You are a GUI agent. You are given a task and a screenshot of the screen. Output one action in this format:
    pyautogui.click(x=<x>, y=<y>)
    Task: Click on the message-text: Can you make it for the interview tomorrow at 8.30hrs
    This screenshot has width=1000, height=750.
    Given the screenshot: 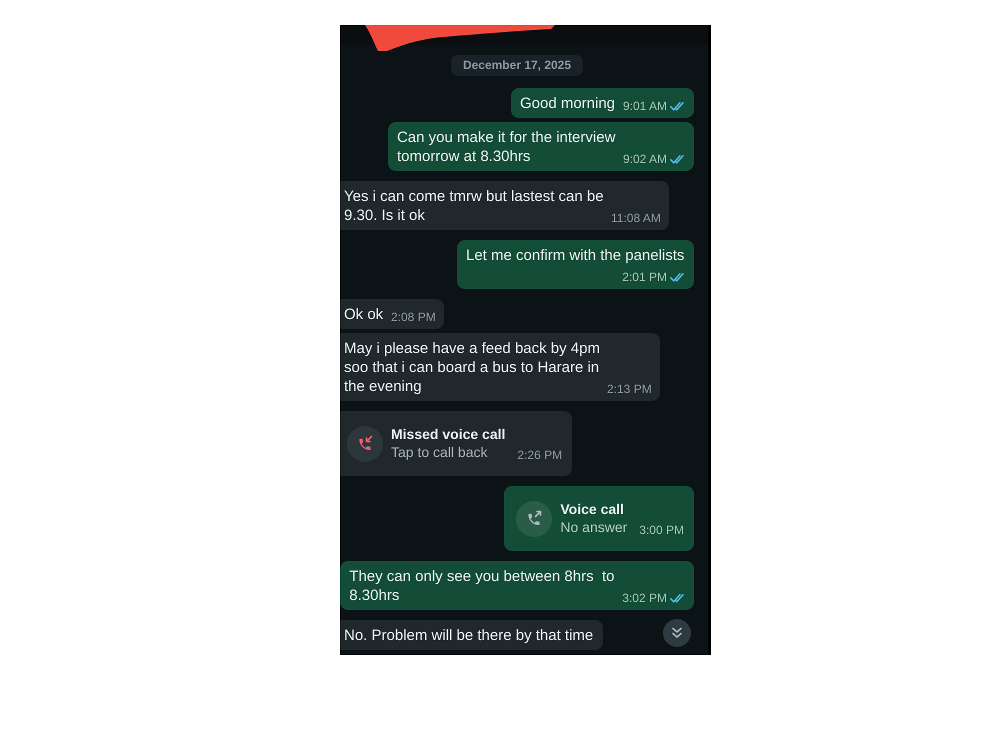 What is the action you would take?
    pyautogui.click(x=506, y=147)
    